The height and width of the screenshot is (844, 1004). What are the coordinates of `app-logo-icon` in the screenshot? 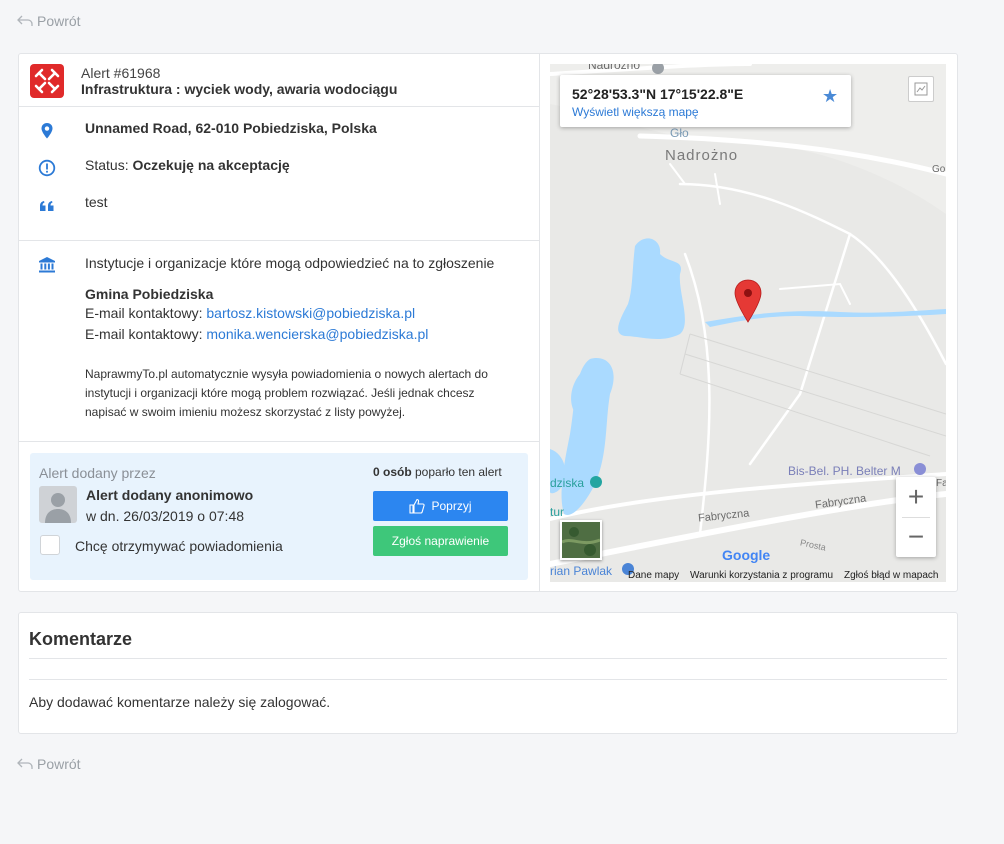 It's located at (47, 81).